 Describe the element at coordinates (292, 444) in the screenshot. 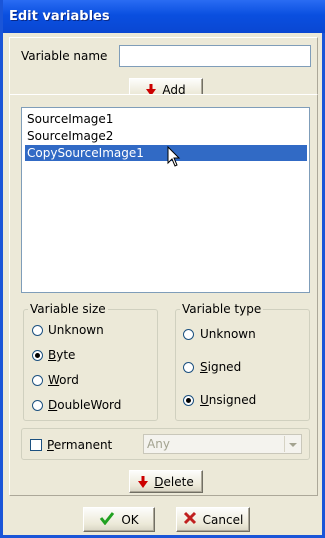

I see `chevron-down-icon` at that location.